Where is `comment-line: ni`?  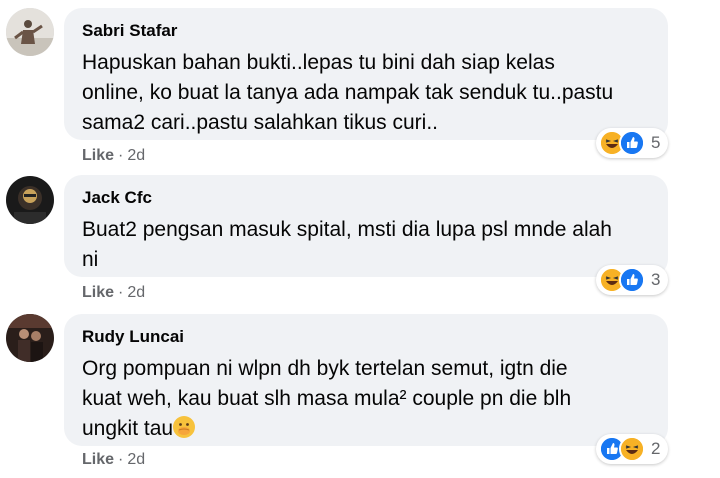
comment-line: ni is located at coordinates (90, 259).